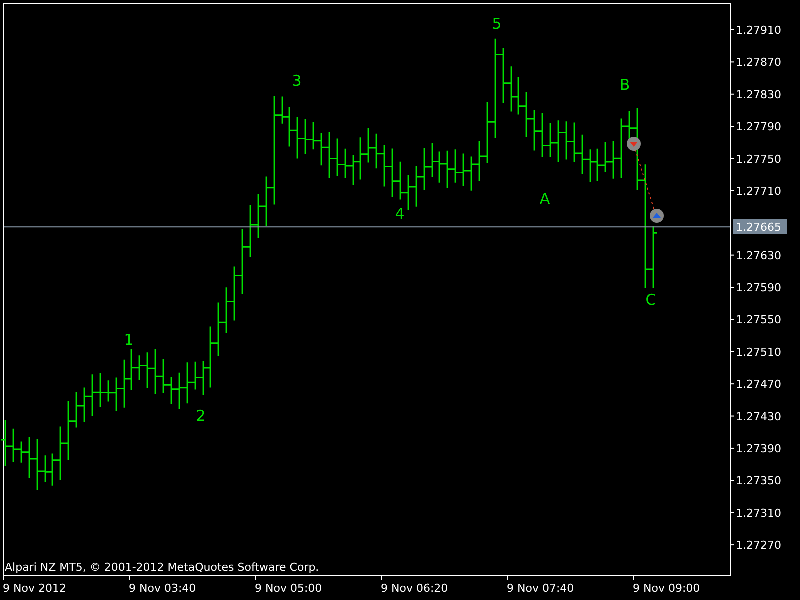 The image size is (800, 600). What do you see at coordinates (759, 255) in the screenshot?
I see `price-axis-label: 1.27630` at bounding box center [759, 255].